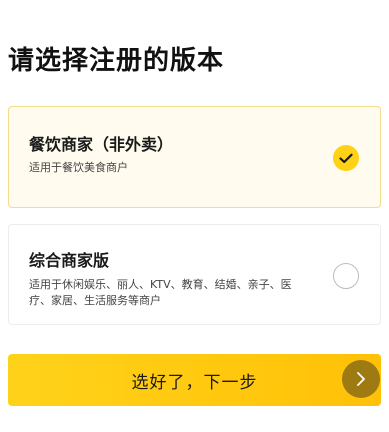 Image resolution: width=389 pixels, height=432 pixels. I want to click on checkmark-icon, so click(346, 158).